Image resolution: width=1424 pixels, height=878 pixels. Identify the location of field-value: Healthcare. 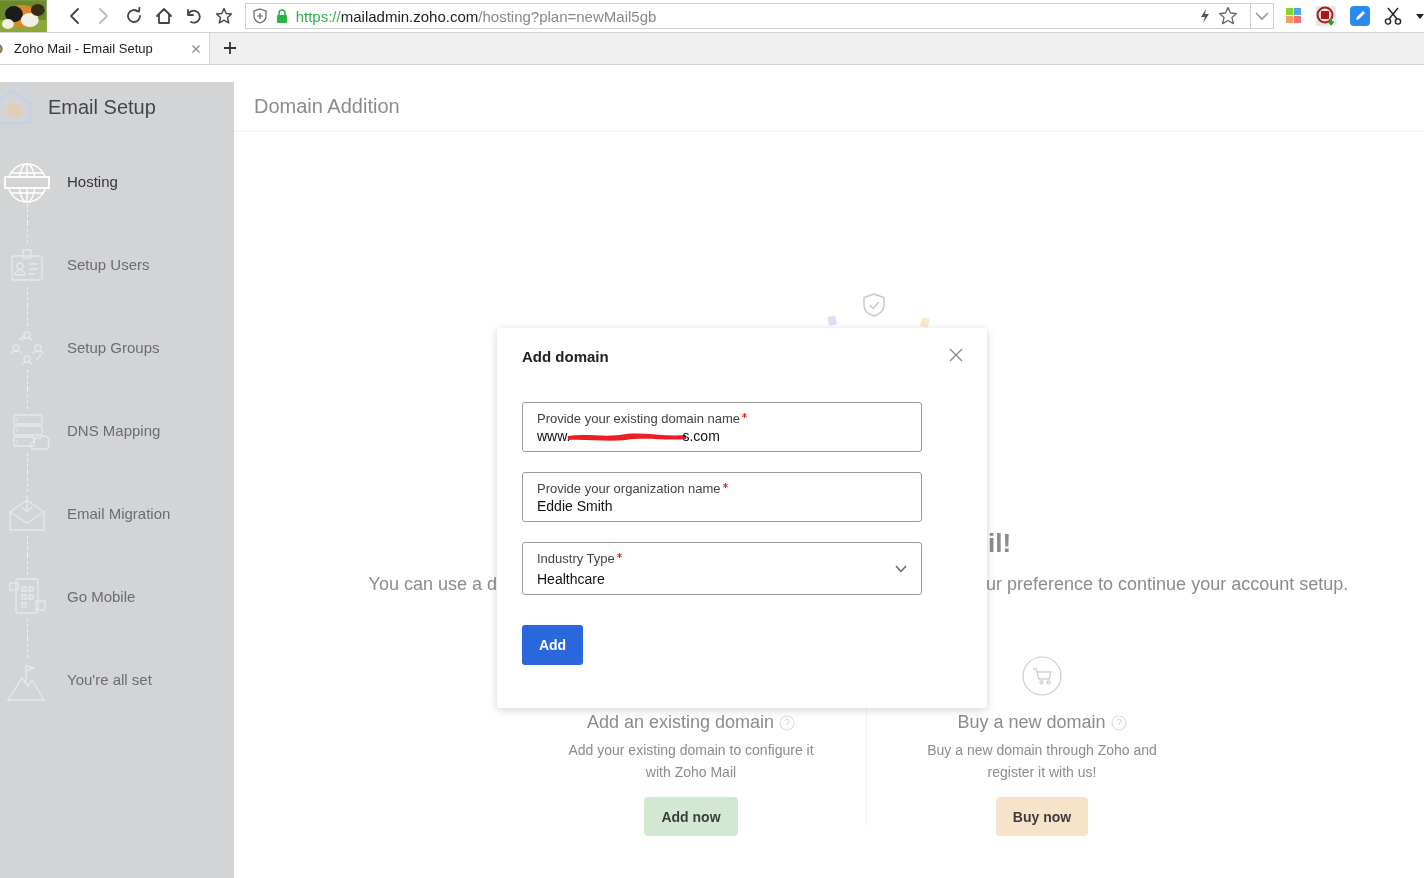
(571, 578).